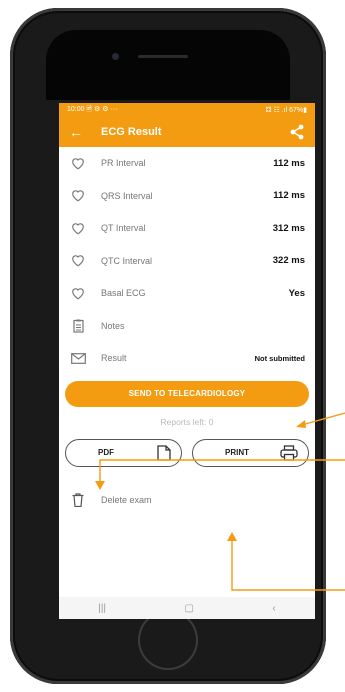 This screenshot has height=692, width=345. What do you see at coordinates (187, 110) in the screenshot?
I see `status-bar: 10:00 🖻 ⚙ ⚙ ··· ⚃ ☷ .ıl 67%▮` at bounding box center [187, 110].